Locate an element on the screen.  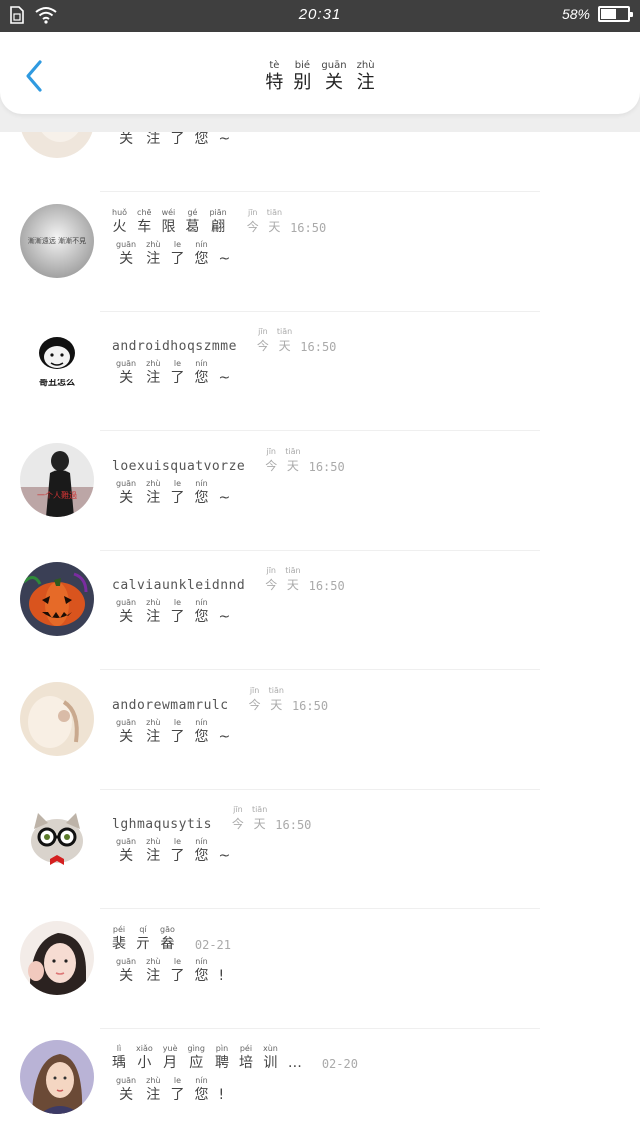
hanzi: 车 is located at coordinates (144, 227).